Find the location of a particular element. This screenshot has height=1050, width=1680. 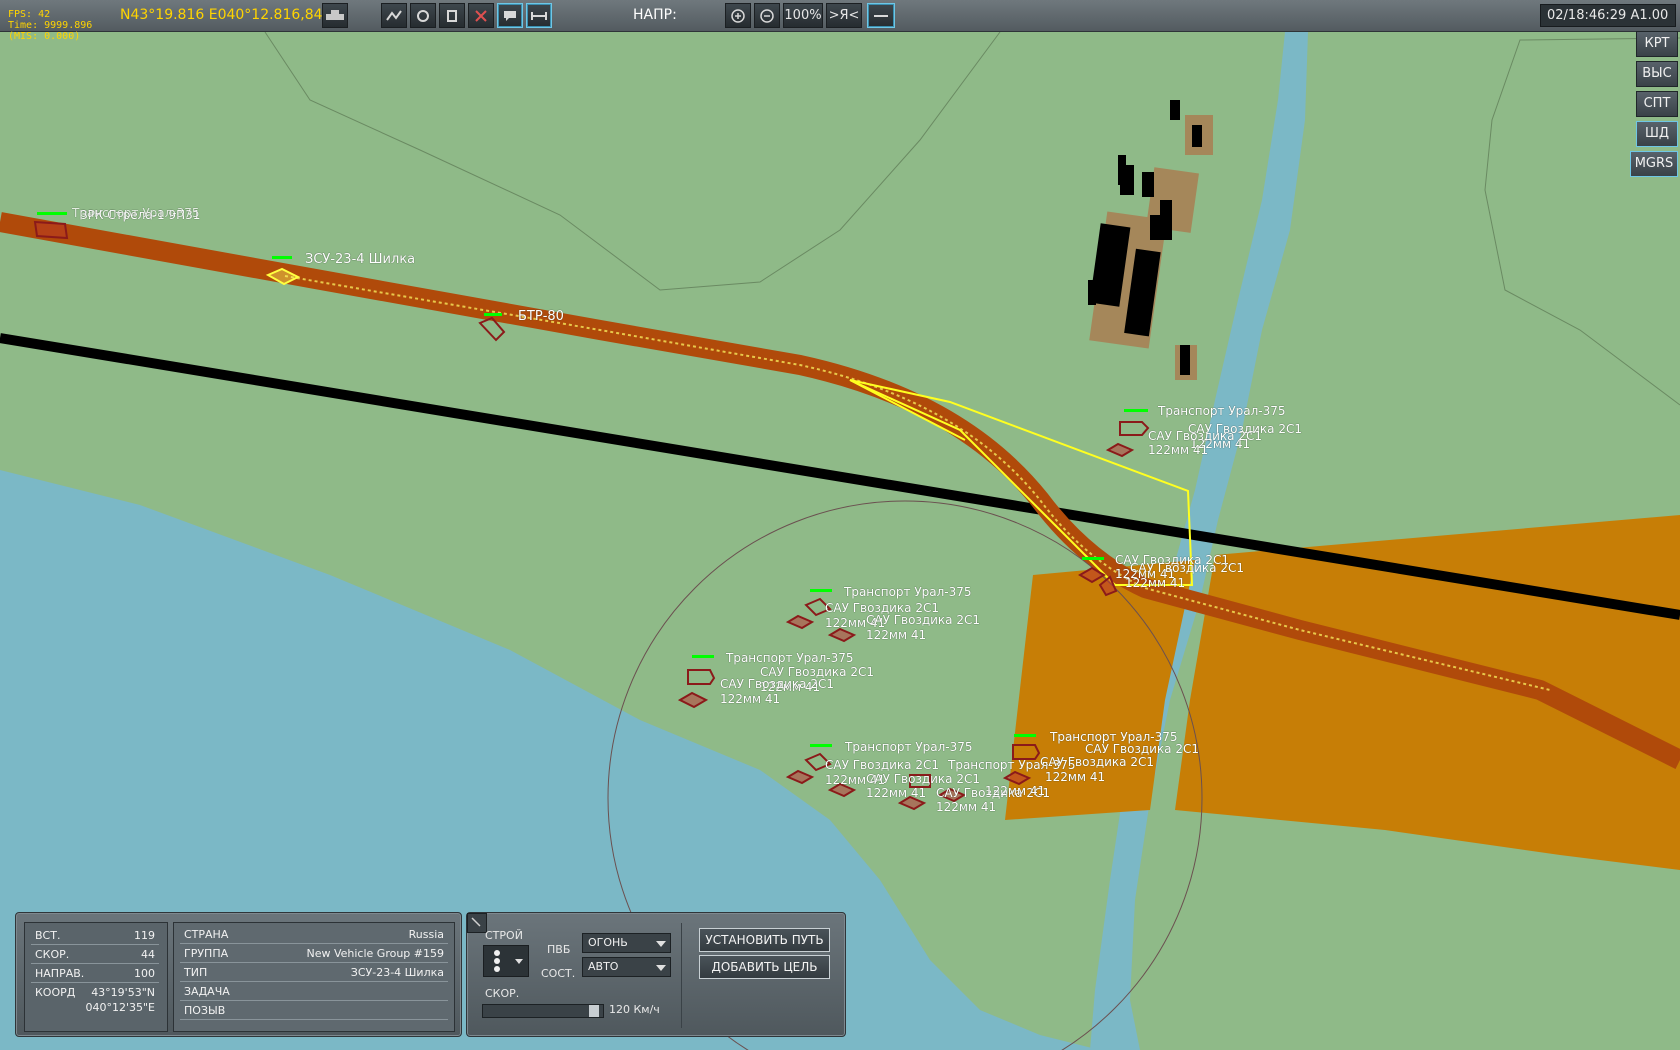

satellite-icon is located at coordinates (423, 16).